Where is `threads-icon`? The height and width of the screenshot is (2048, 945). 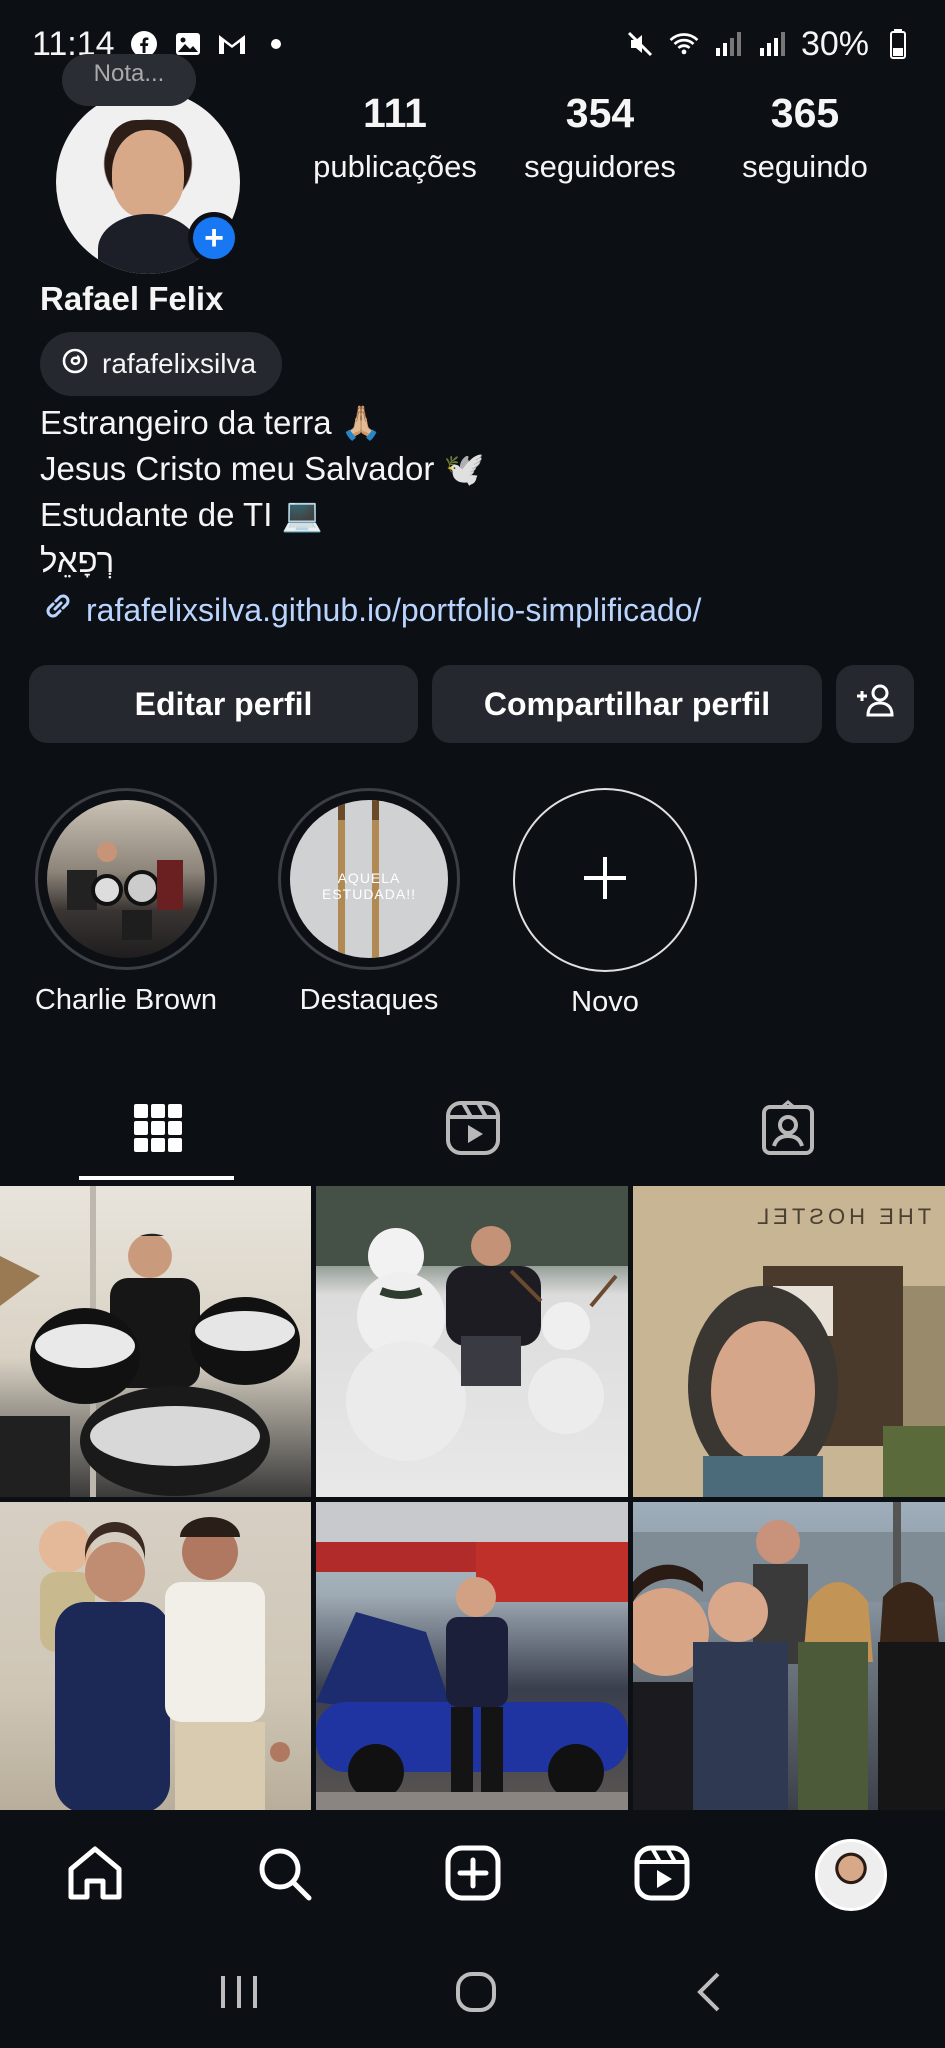
threads-icon is located at coordinates (75, 364).